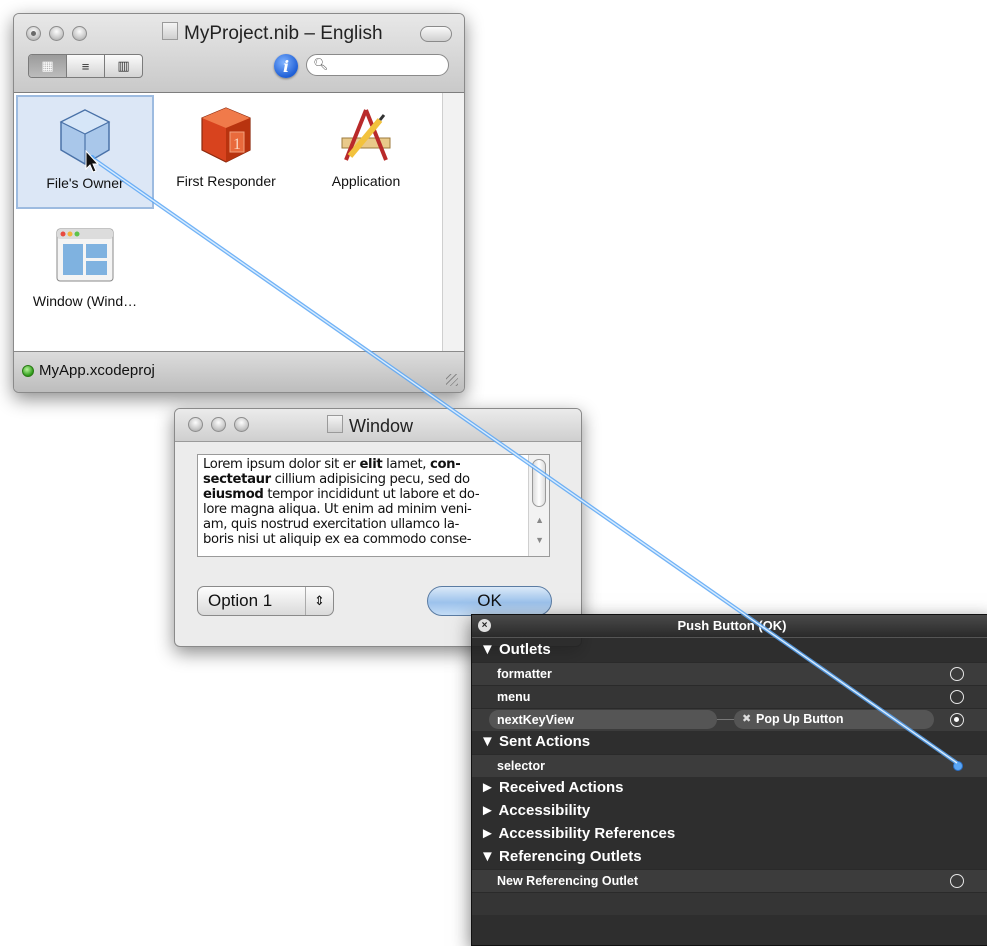  I want to click on popup-value: Option 1, so click(240, 600).